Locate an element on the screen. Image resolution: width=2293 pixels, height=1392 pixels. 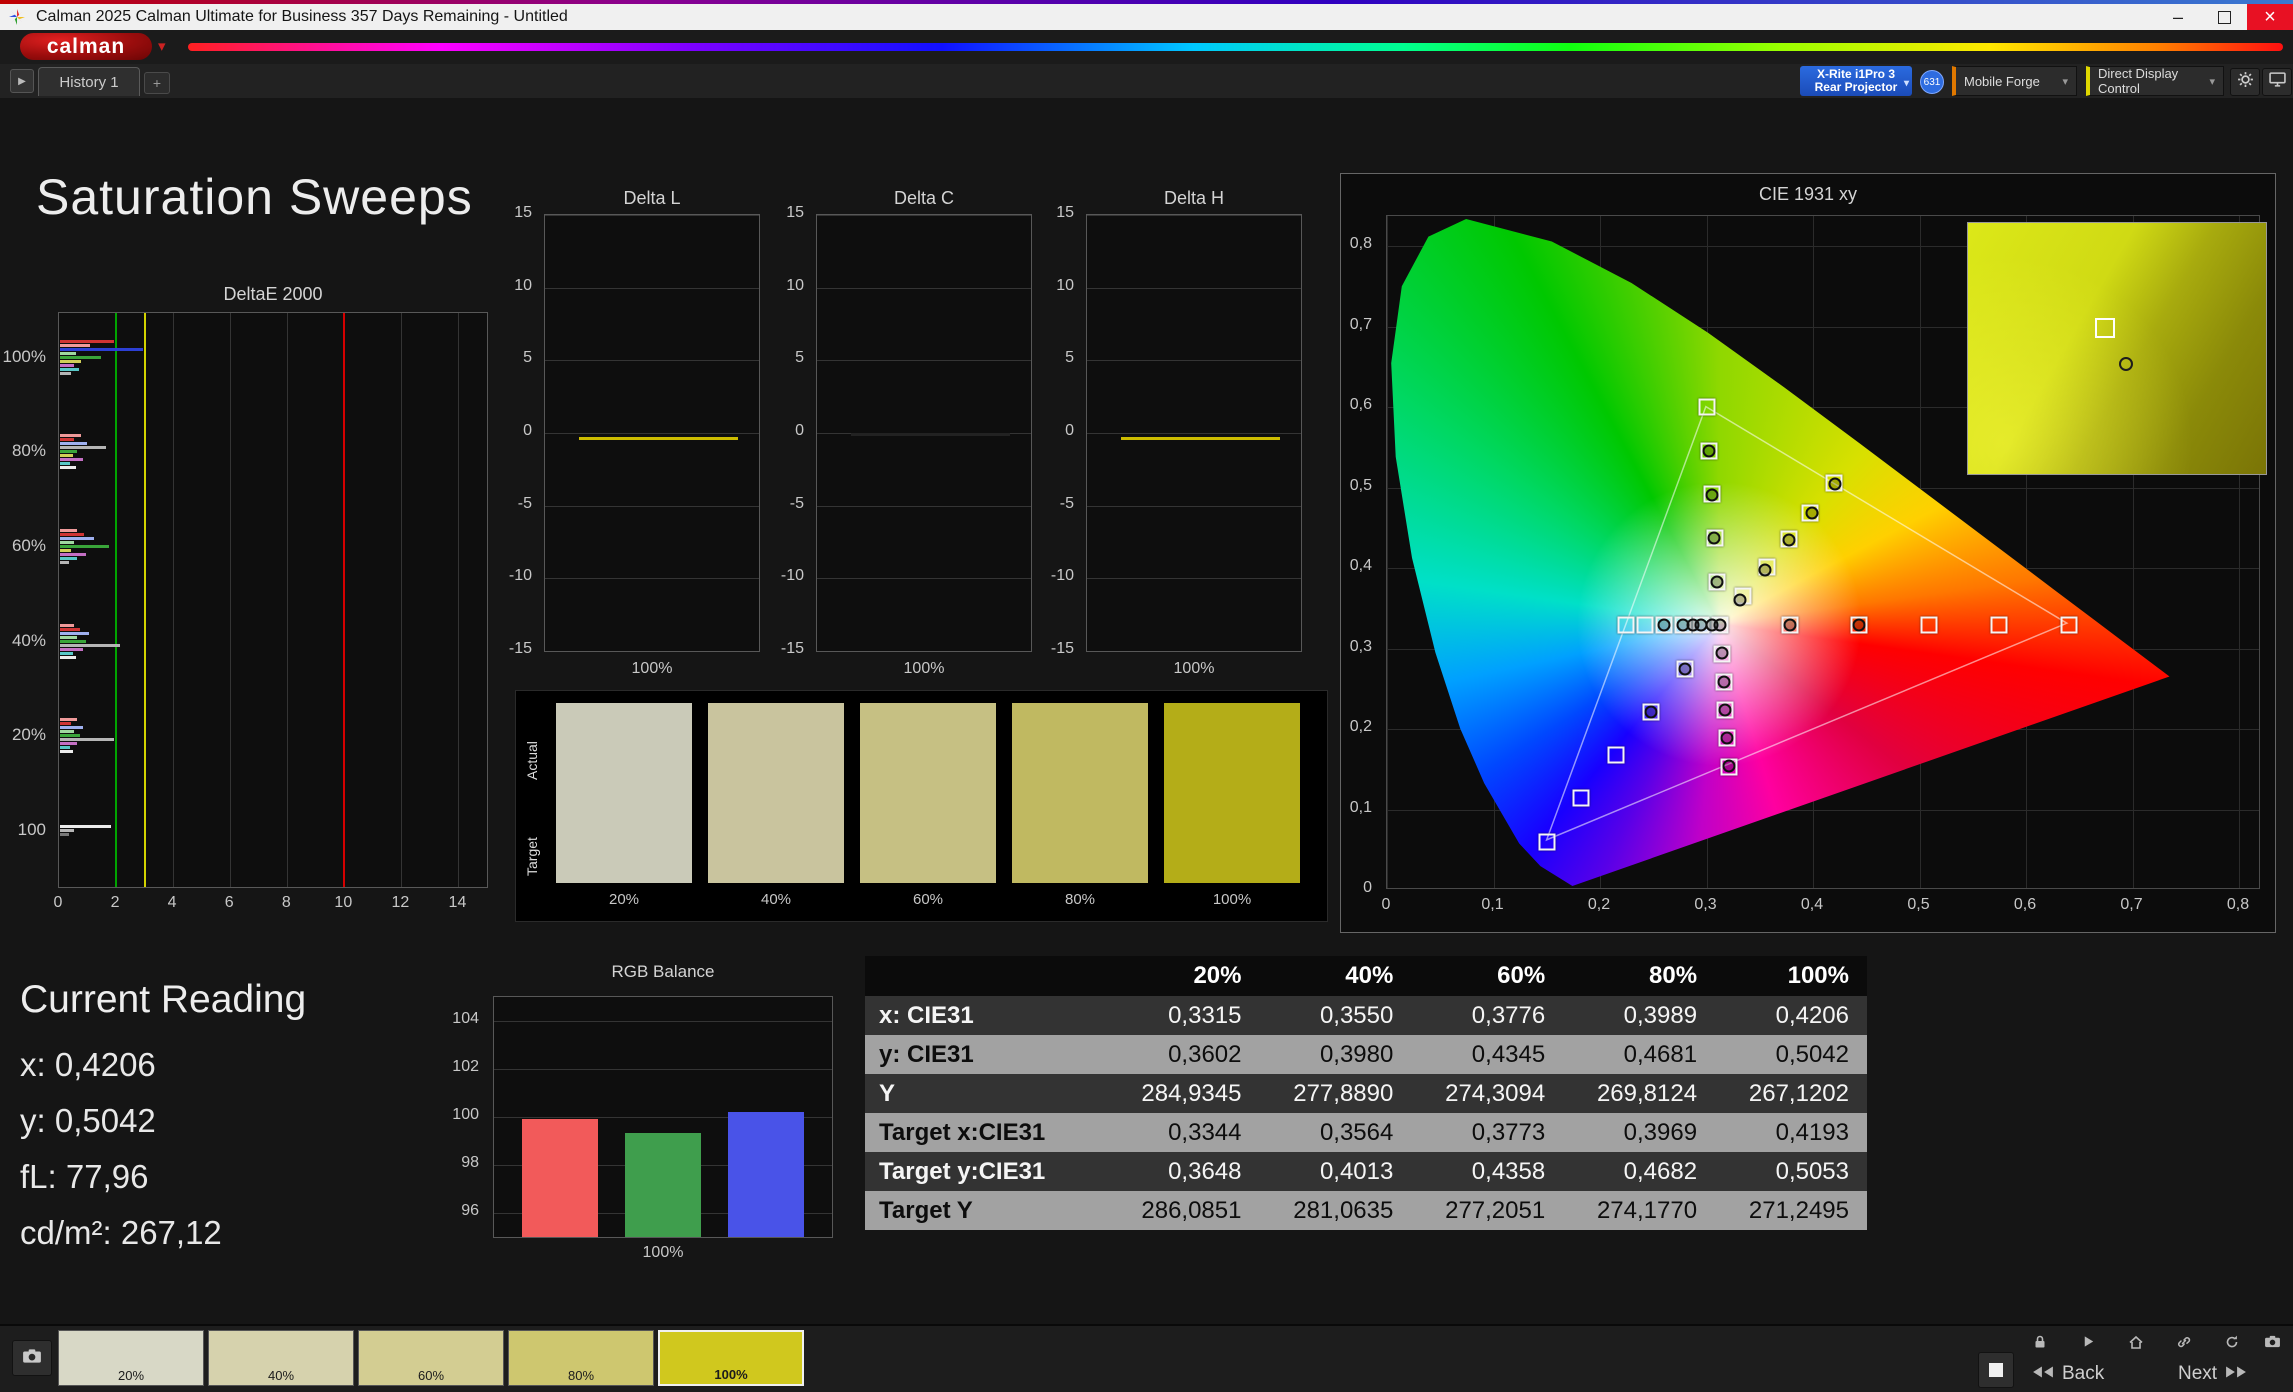
y-tick-label: 40% is located at coordinates (28, 640).